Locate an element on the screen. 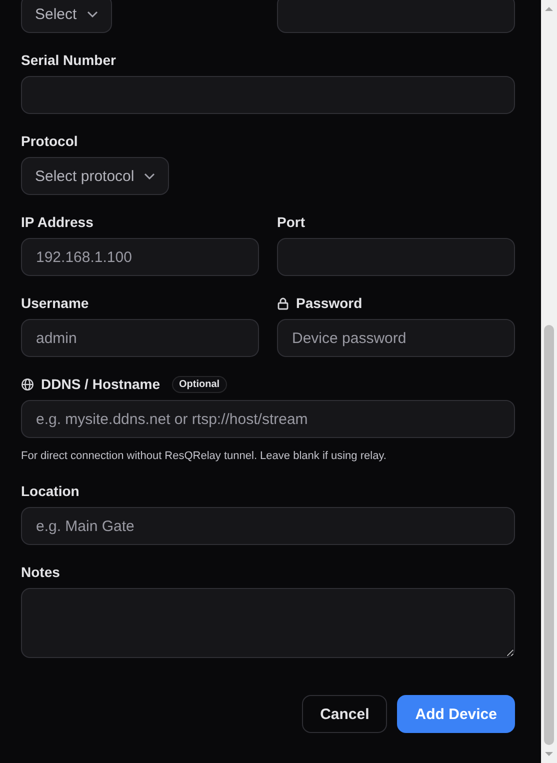 This screenshot has width=557, height=763. input-field: e.g. Main Gate is located at coordinates (268, 526).